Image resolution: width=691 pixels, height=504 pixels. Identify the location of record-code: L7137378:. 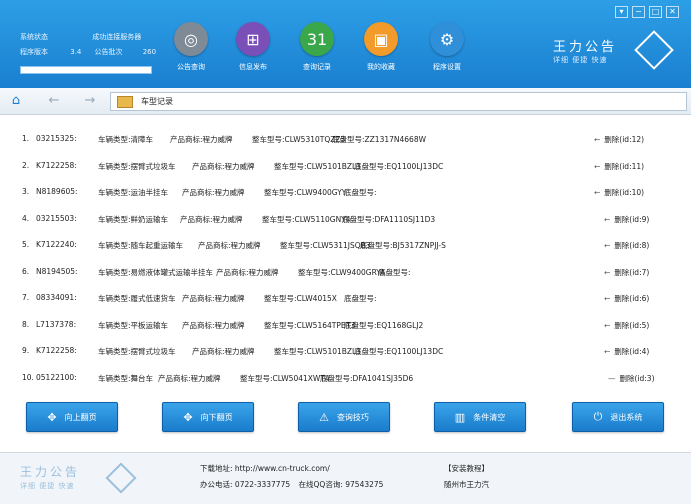
(56, 324).